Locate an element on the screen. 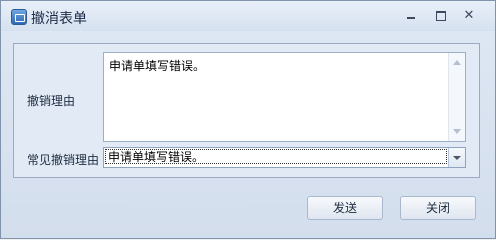 This screenshot has height=240, width=496. dropdown-button is located at coordinates (456, 157).